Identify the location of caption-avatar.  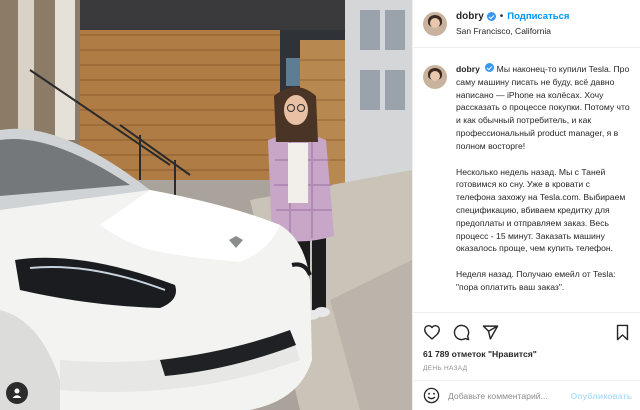
(435, 77).